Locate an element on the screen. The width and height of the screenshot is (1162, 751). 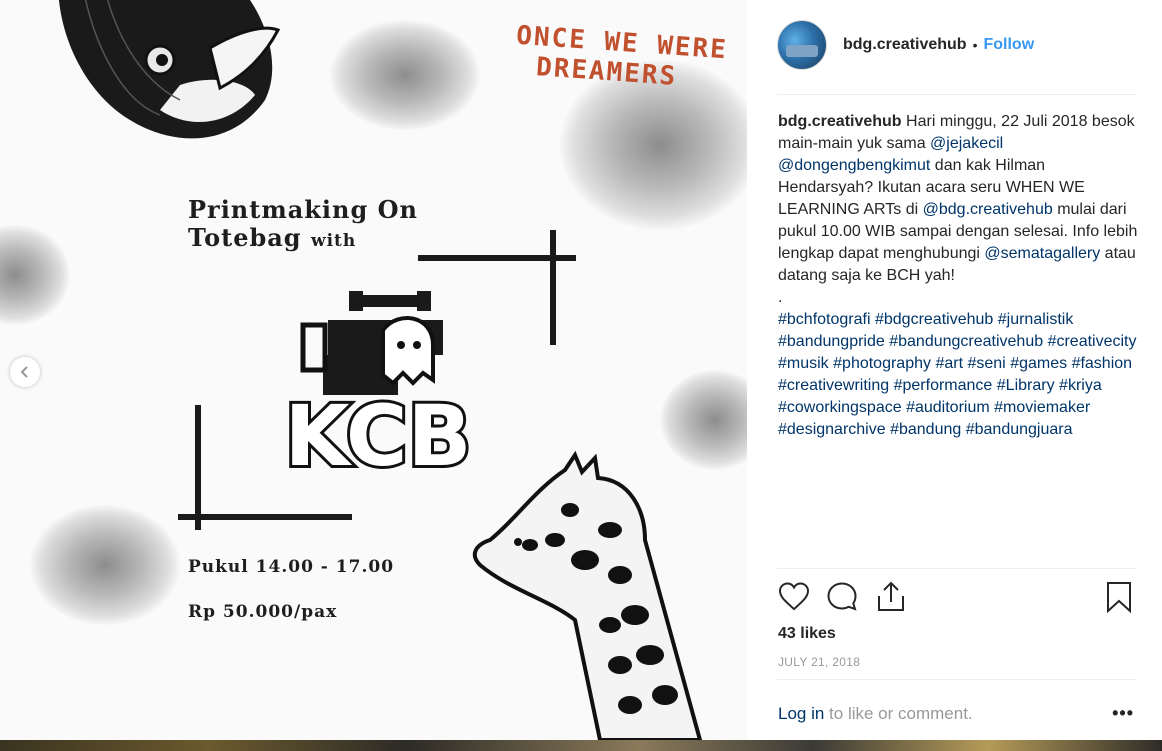
comment-prompt: Log in to like or comment. is located at coordinates (875, 714).